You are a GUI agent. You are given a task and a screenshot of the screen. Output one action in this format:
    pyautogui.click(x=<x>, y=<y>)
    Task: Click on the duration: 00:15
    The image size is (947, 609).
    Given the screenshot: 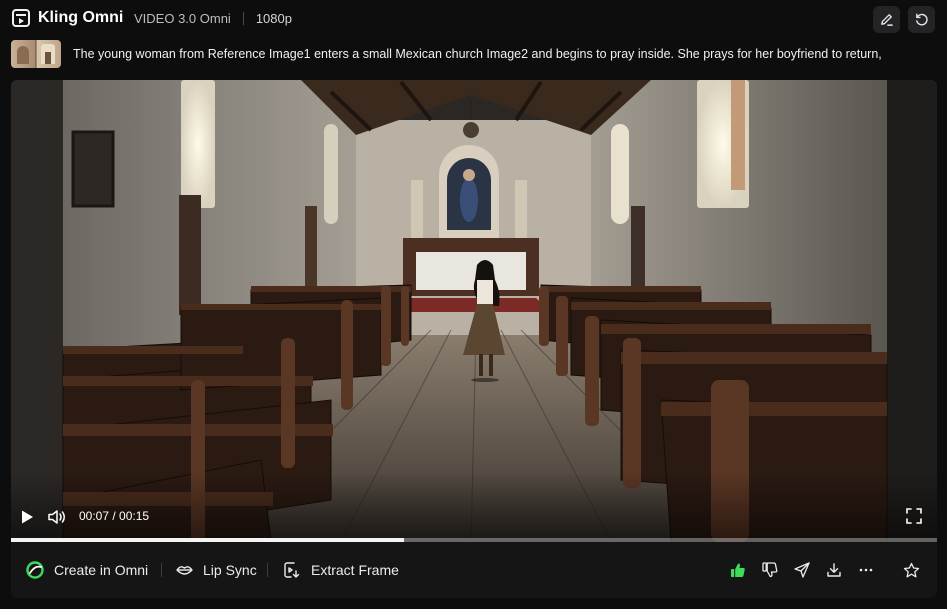 What is the action you would take?
    pyautogui.click(x=134, y=516)
    